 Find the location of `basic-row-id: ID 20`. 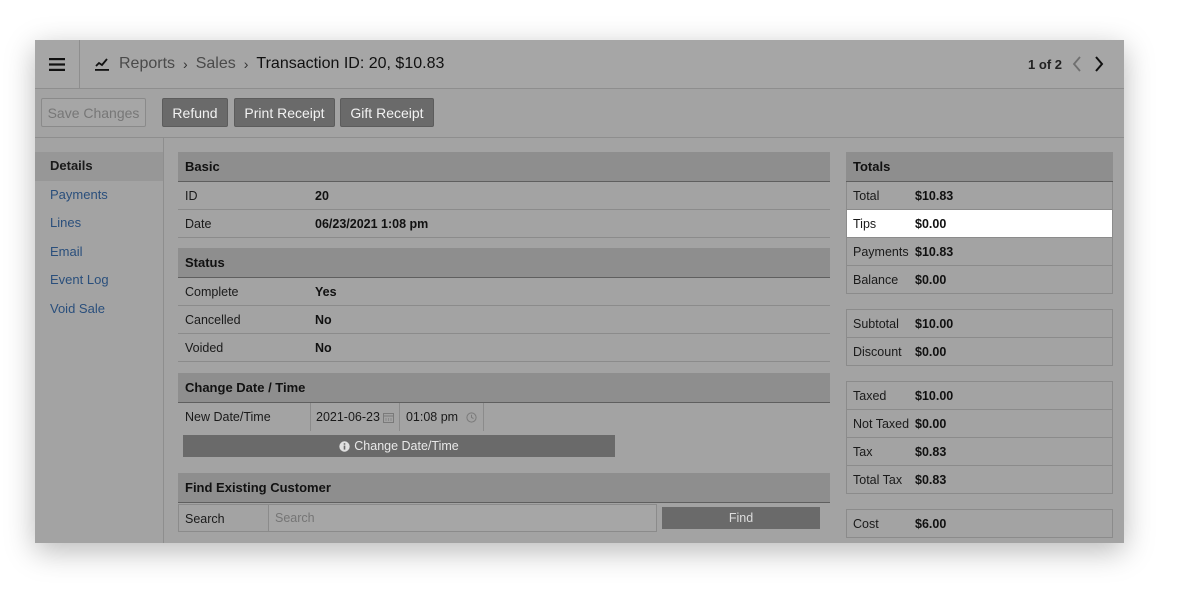

basic-row-id: ID 20 is located at coordinates (504, 196).